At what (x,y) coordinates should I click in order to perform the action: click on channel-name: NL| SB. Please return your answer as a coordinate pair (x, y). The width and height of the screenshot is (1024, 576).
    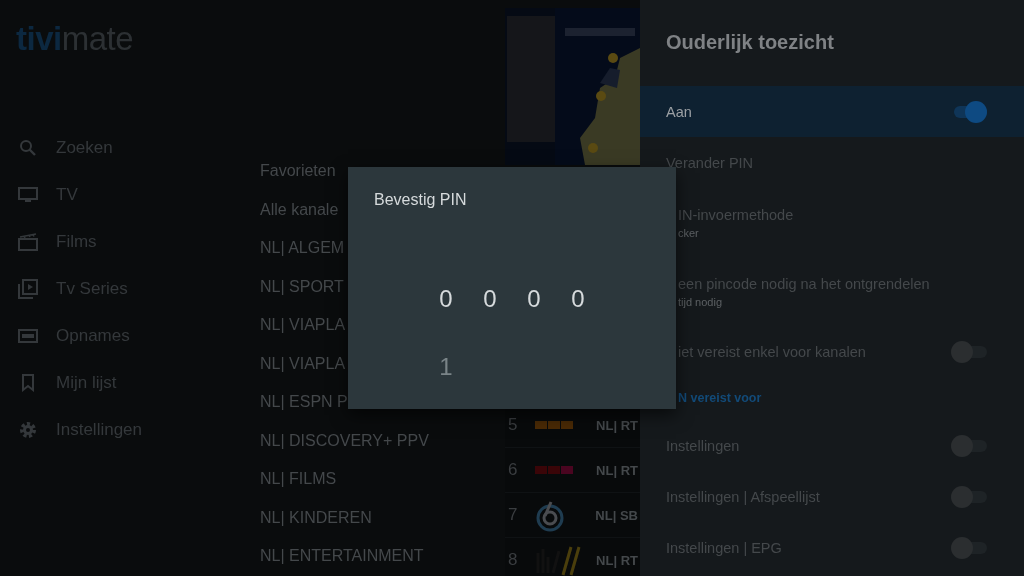
    Looking at the image, I should click on (616, 515).